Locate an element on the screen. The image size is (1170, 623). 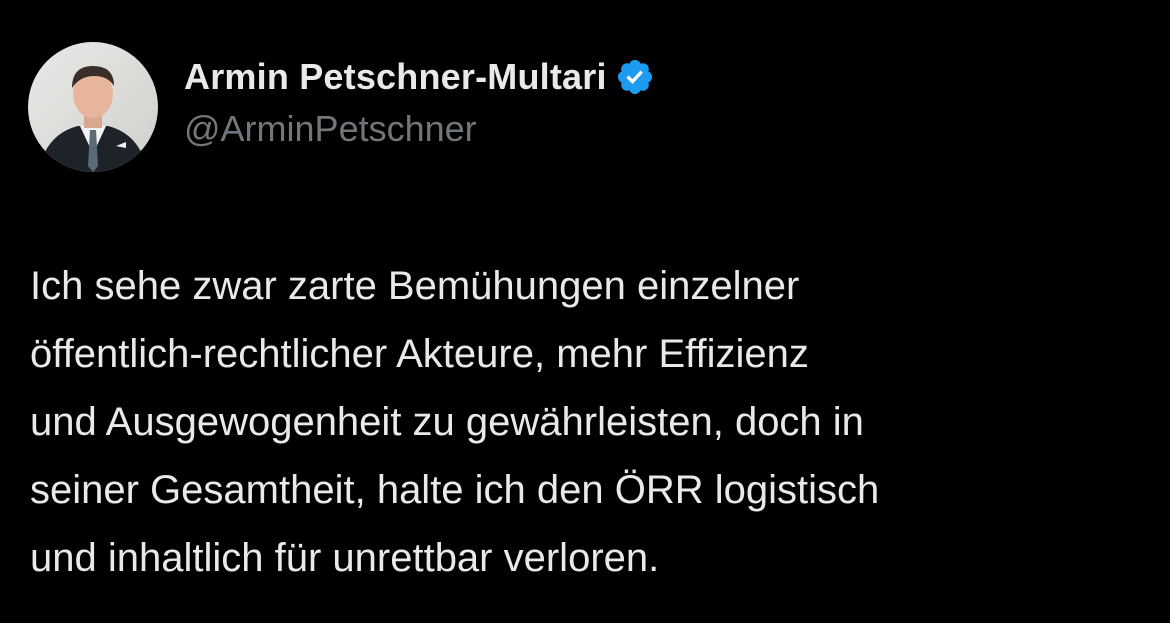
author-name-row: Armin Petschner-Multari is located at coordinates (419, 77).